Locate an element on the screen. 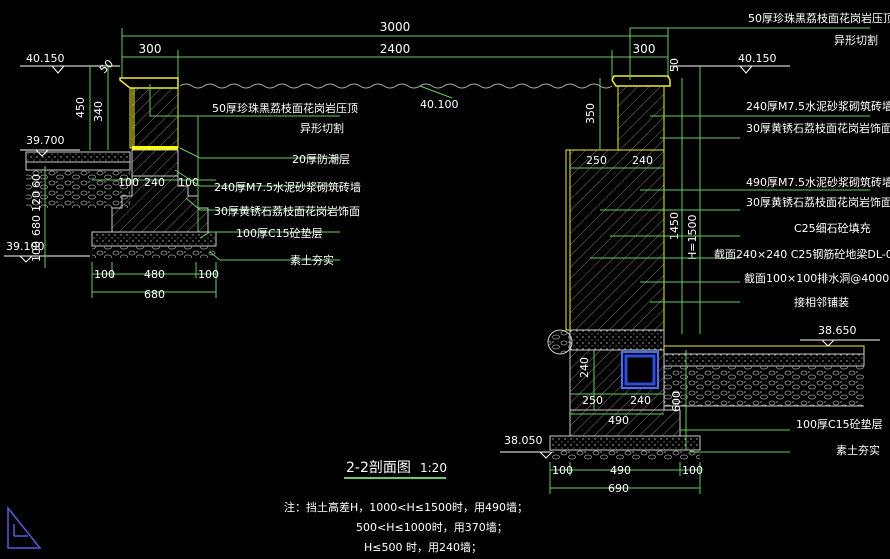 The image size is (890, 559). right-label-3: 240厚M7.5水泥砂浆砌筑砖墙 is located at coordinates (818, 106).